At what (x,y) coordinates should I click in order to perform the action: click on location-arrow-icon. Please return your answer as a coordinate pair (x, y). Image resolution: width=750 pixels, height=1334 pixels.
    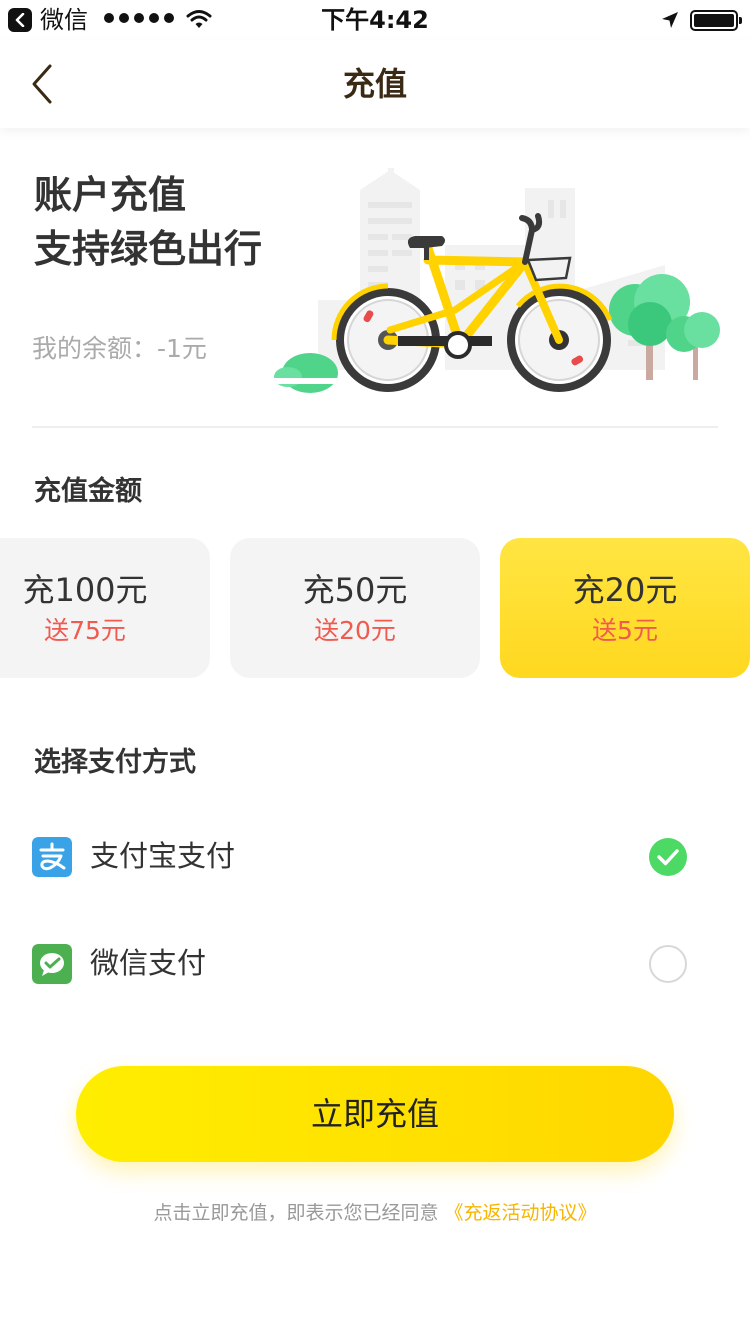
    Looking at the image, I should click on (670, 20).